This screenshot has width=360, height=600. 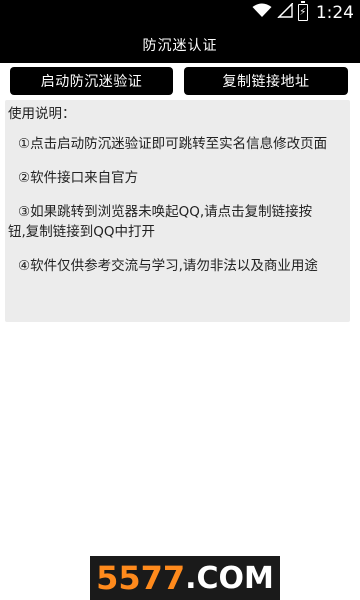 I want to click on status-icons: ⚡ 1:24, so click(x=303, y=12).